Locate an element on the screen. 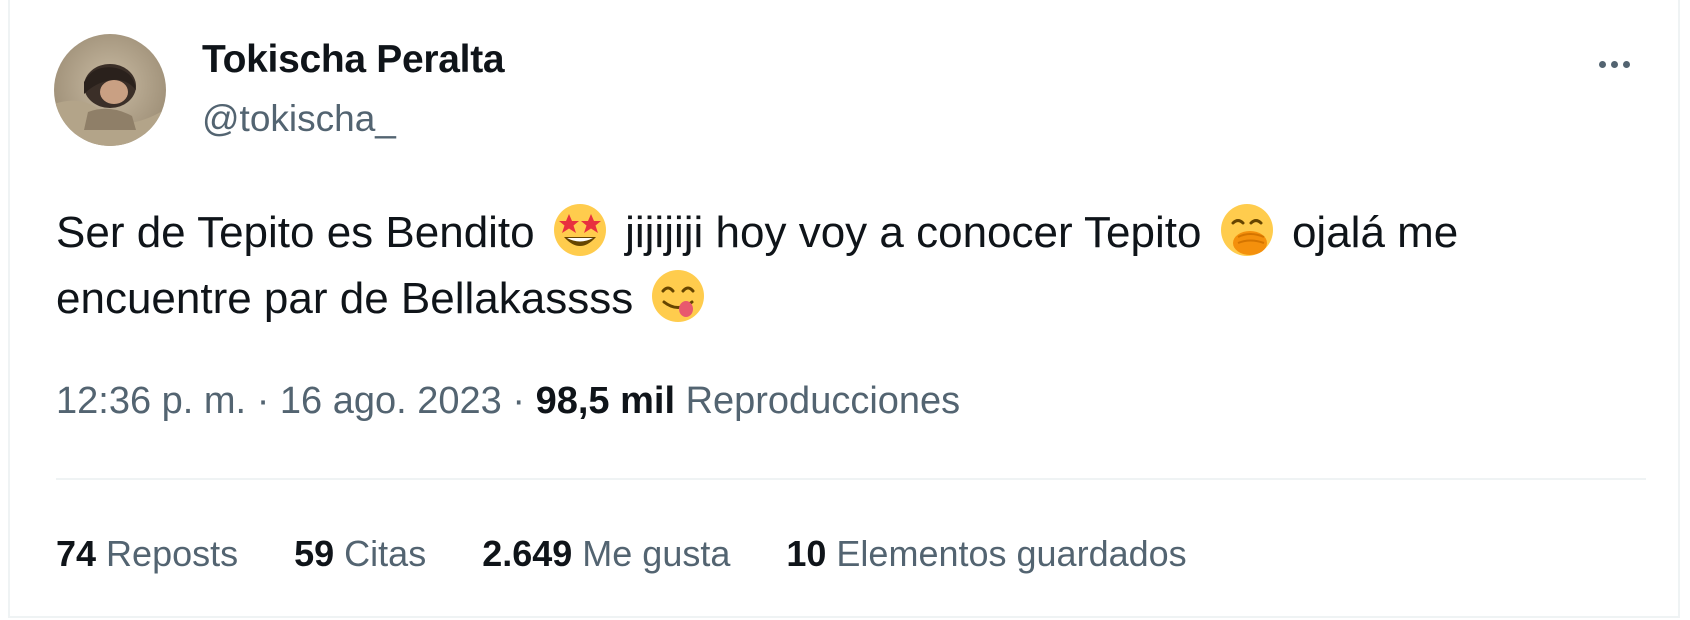 The width and height of the screenshot is (1690, 620). tweet-time: 12:36 p. m. is located at coordinates (151, 401).